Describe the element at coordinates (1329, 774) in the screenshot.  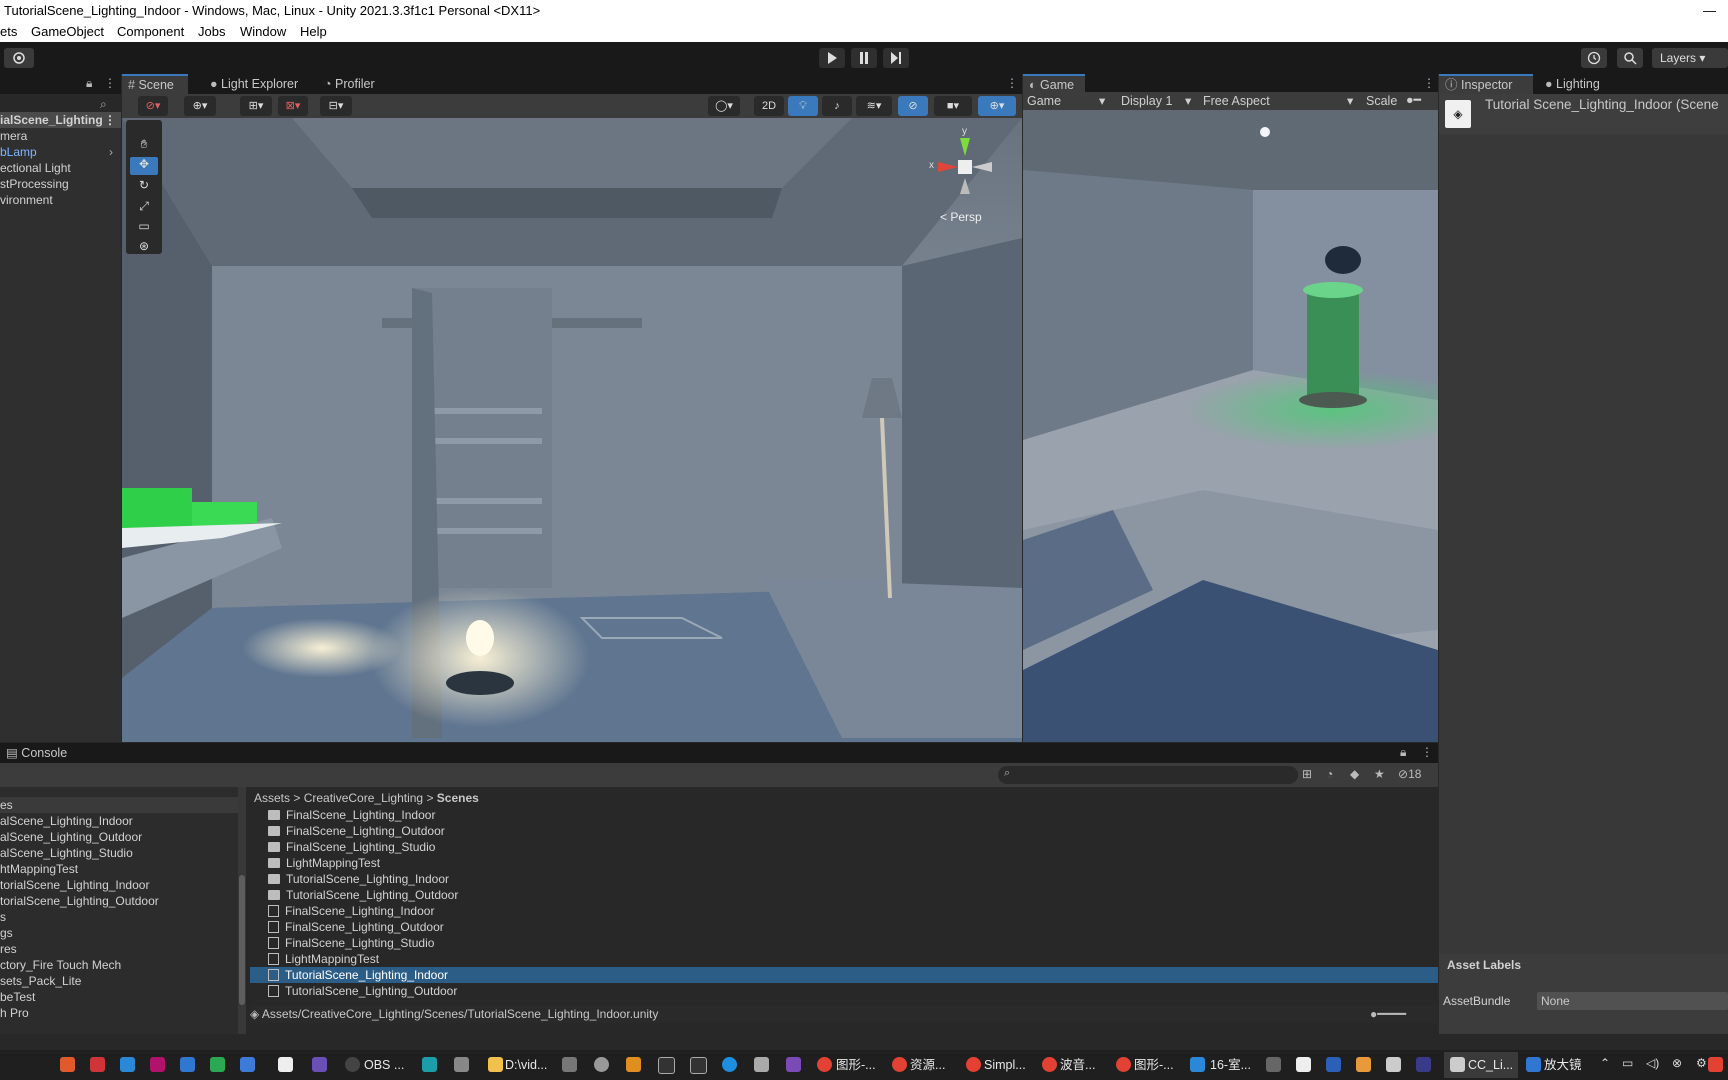
I see `filter-type-icon: ◔` at that location.